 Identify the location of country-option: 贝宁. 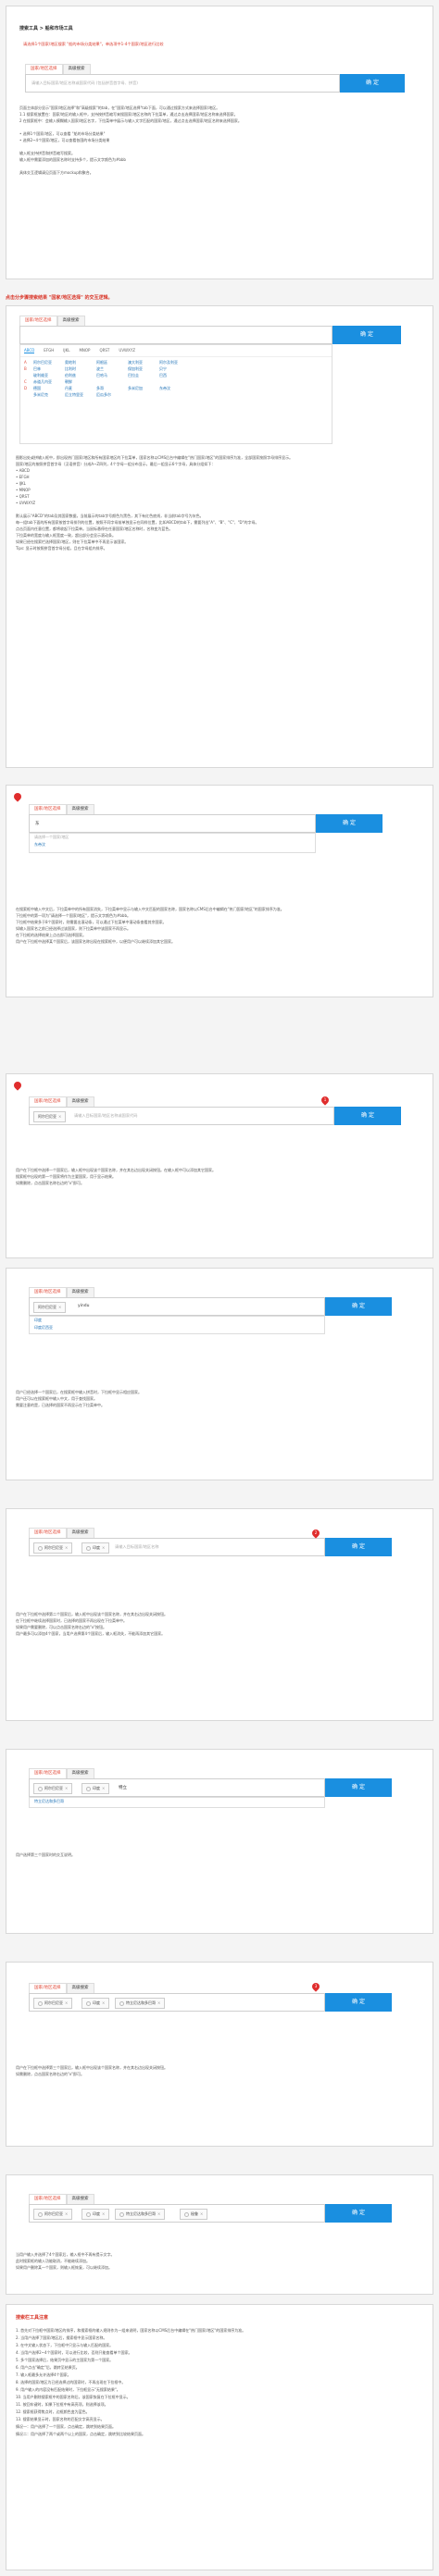
(175, 369).